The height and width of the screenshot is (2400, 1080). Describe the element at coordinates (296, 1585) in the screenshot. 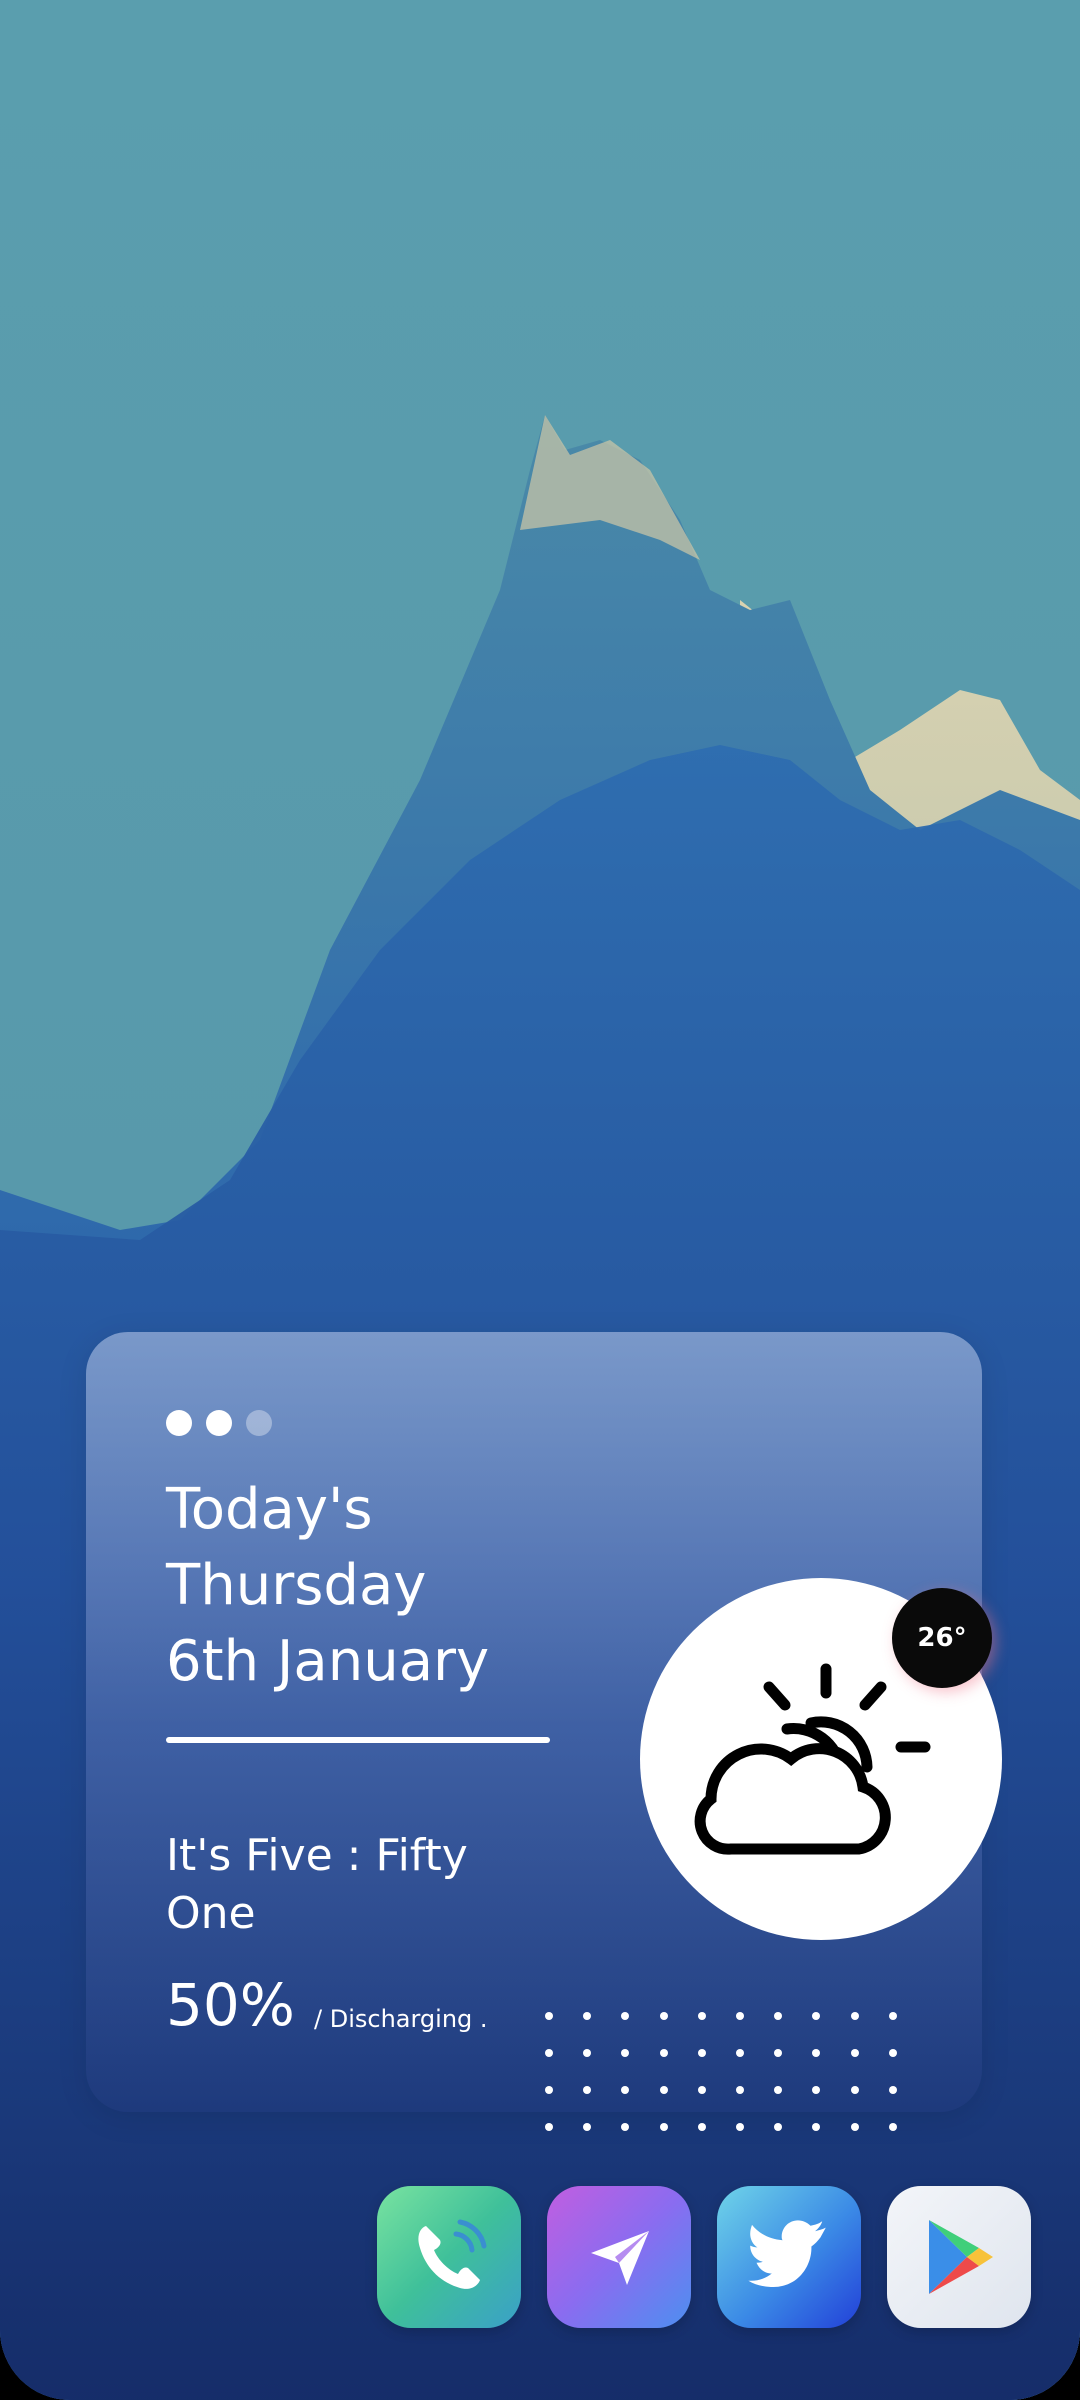

I see `date-heading-line-2: Thursday` at that location.